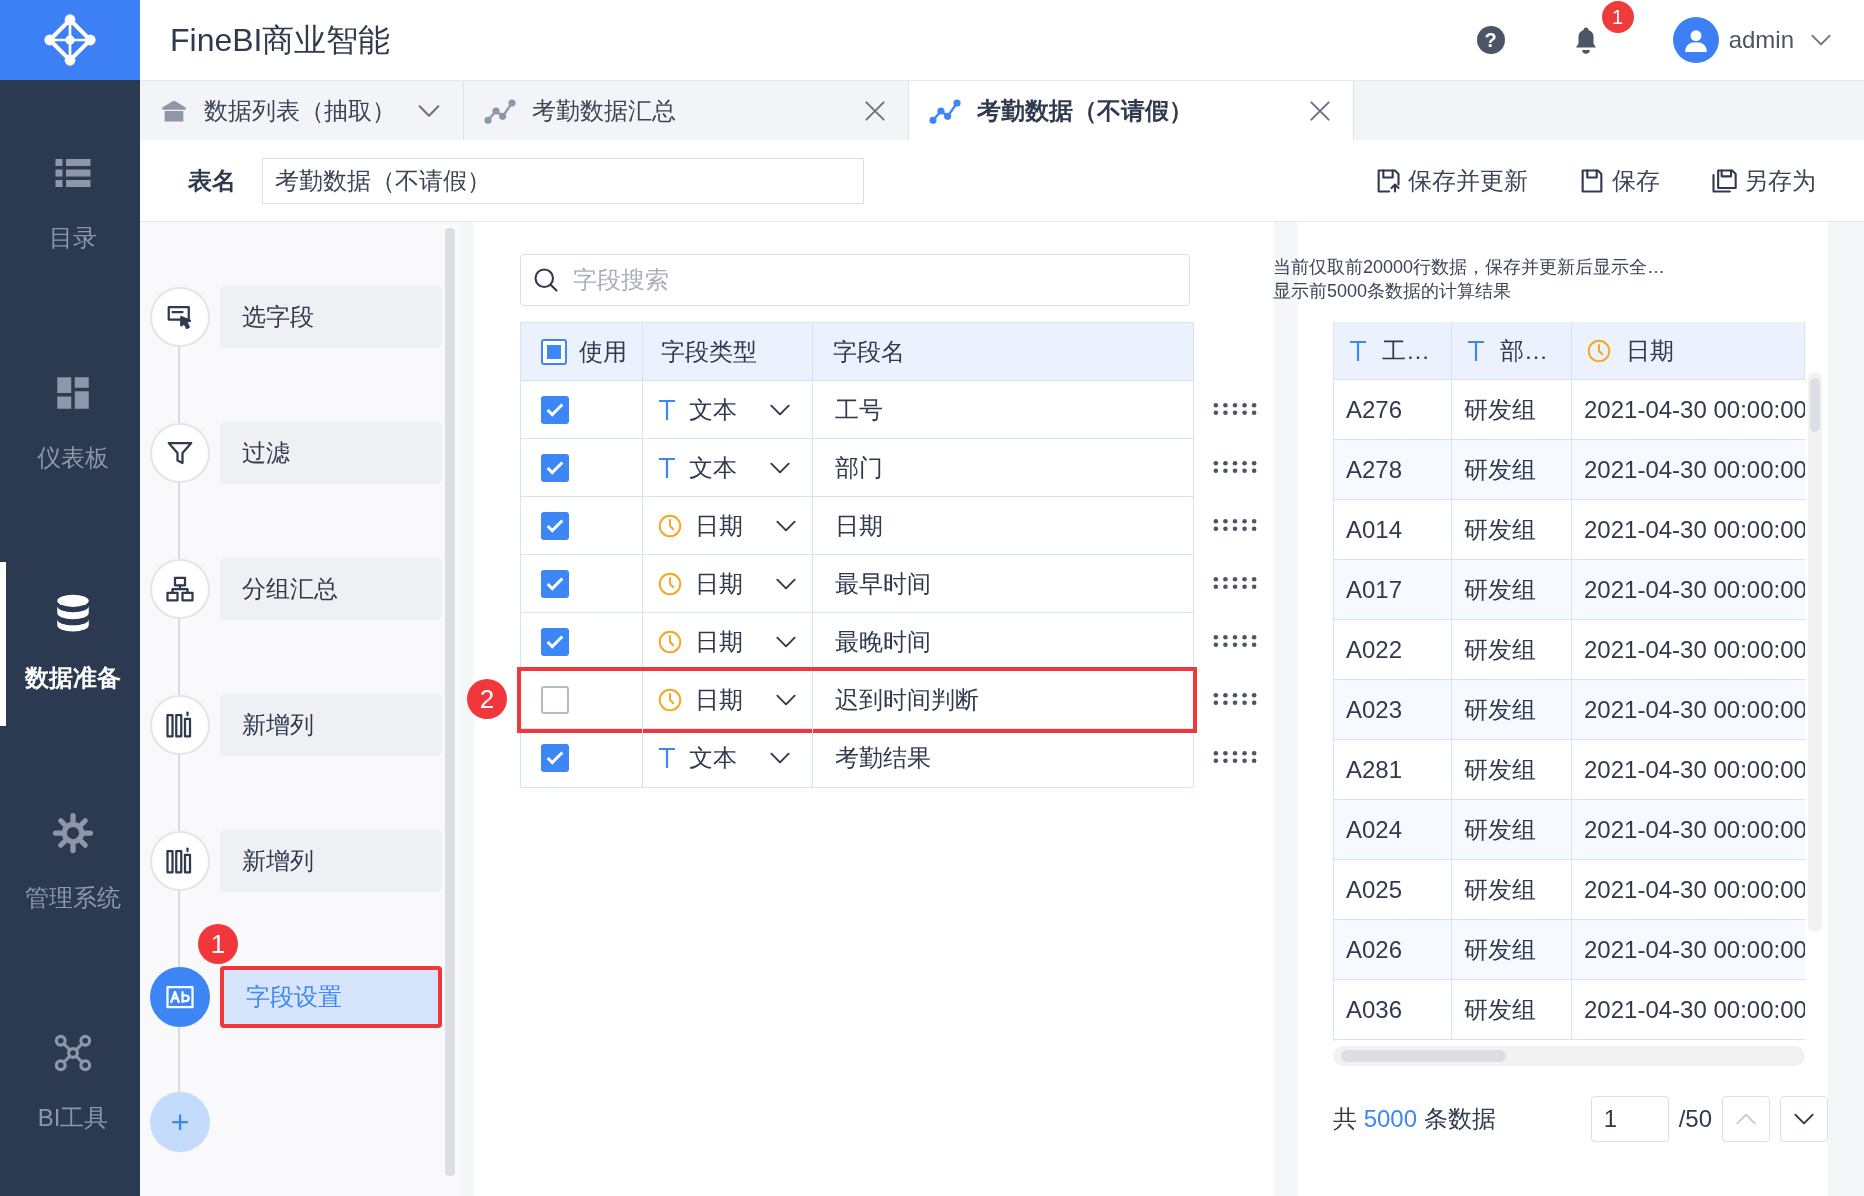 The width and height of the screenshot is (1864, 1196). I want to click on table-name-label: 表名, so click(212, 180).